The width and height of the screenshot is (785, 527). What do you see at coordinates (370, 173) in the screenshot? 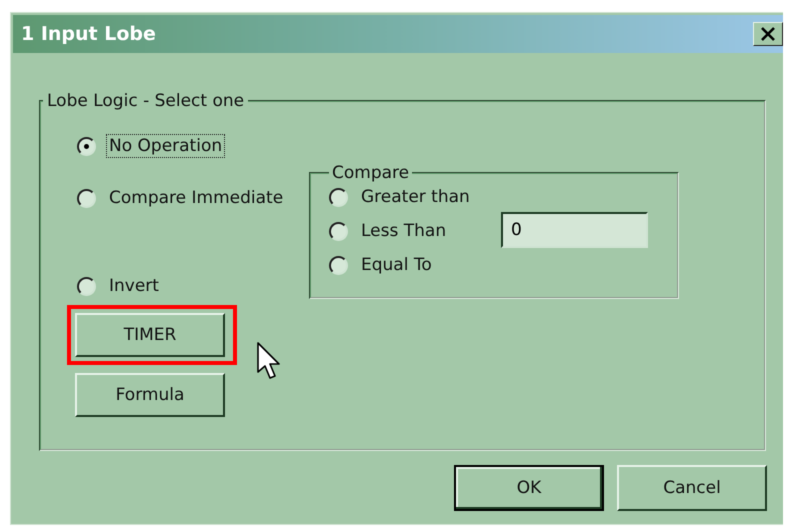
I see `group-title: Compare` at bounding box center [370, 173].